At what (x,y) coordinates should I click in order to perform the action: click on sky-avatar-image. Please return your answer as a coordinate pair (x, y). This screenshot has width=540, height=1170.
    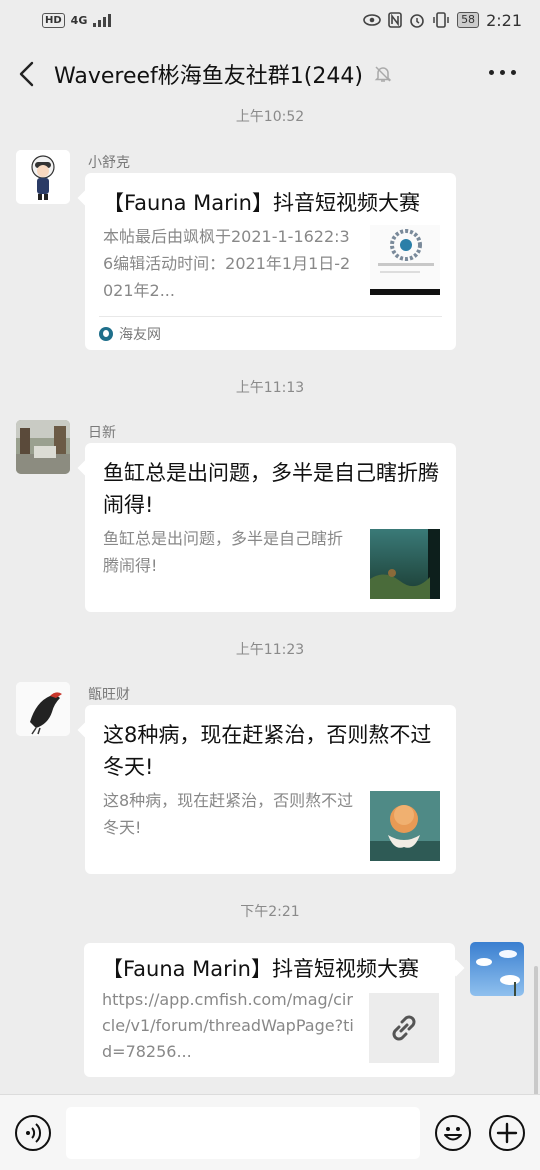
    Looking at the image, I should click on (497, 969).